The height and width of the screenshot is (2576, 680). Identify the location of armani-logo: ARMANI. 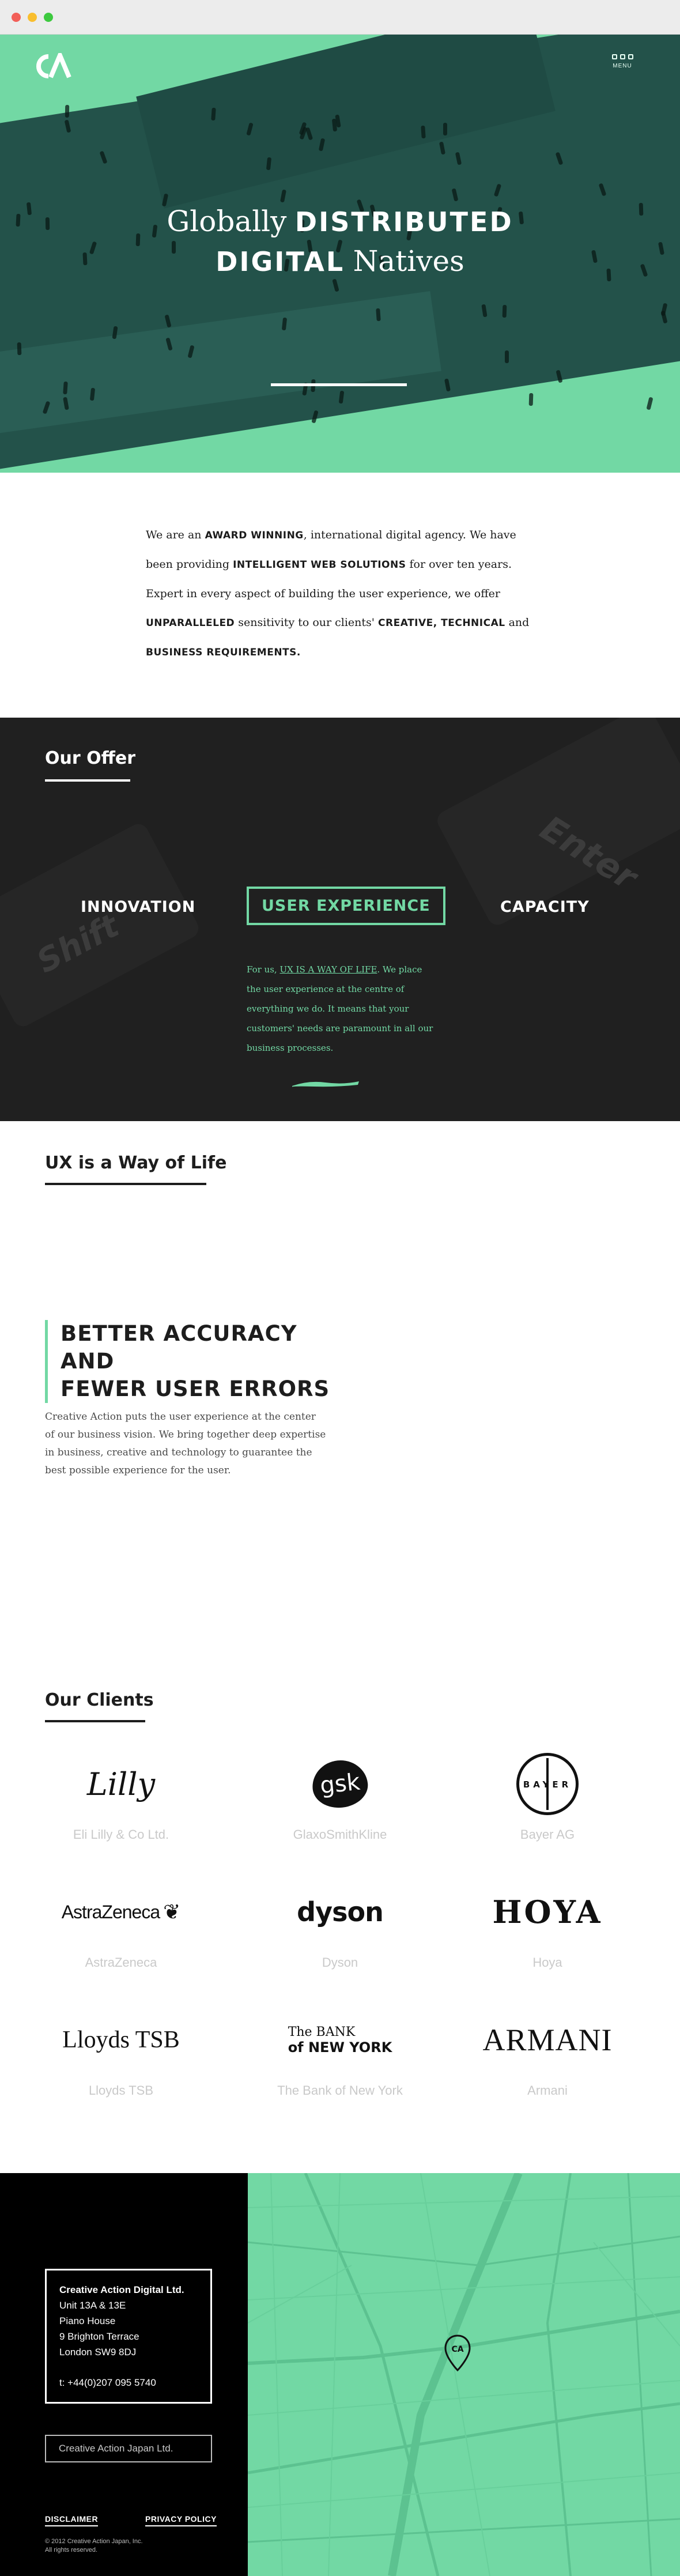
(547, 2040).